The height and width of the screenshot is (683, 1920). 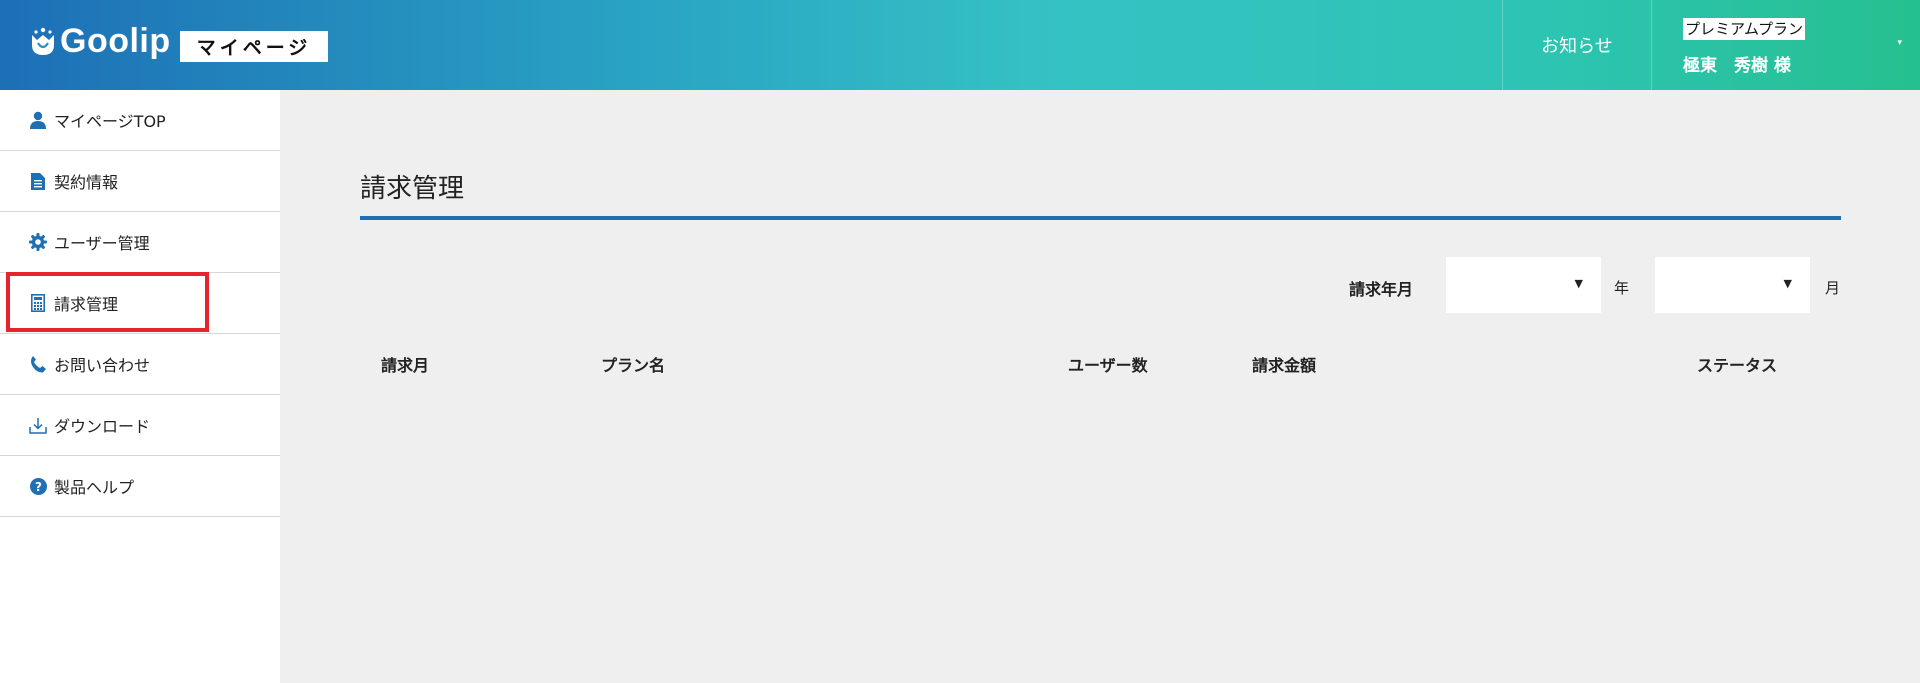 What do you see at coordinates (140, 303) in the screenshot?
I see `sidebar-item-billing-management: 請求管理` at bounding box center [140, 303].